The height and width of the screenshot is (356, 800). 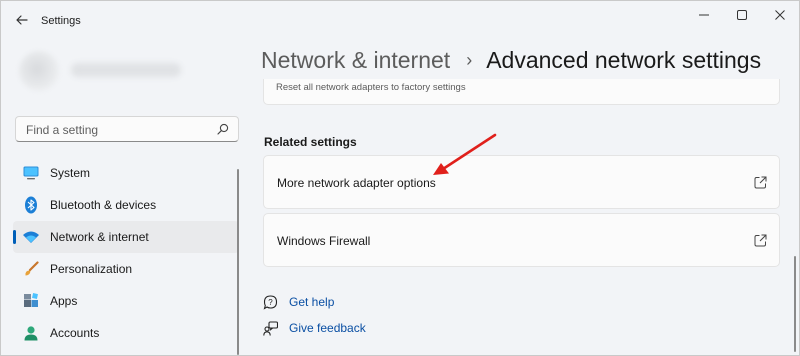 What do you see at coordinates (238, 262) in the screenshot?
I see `sidebar-scrollbar` at bounding box center [238, 262].